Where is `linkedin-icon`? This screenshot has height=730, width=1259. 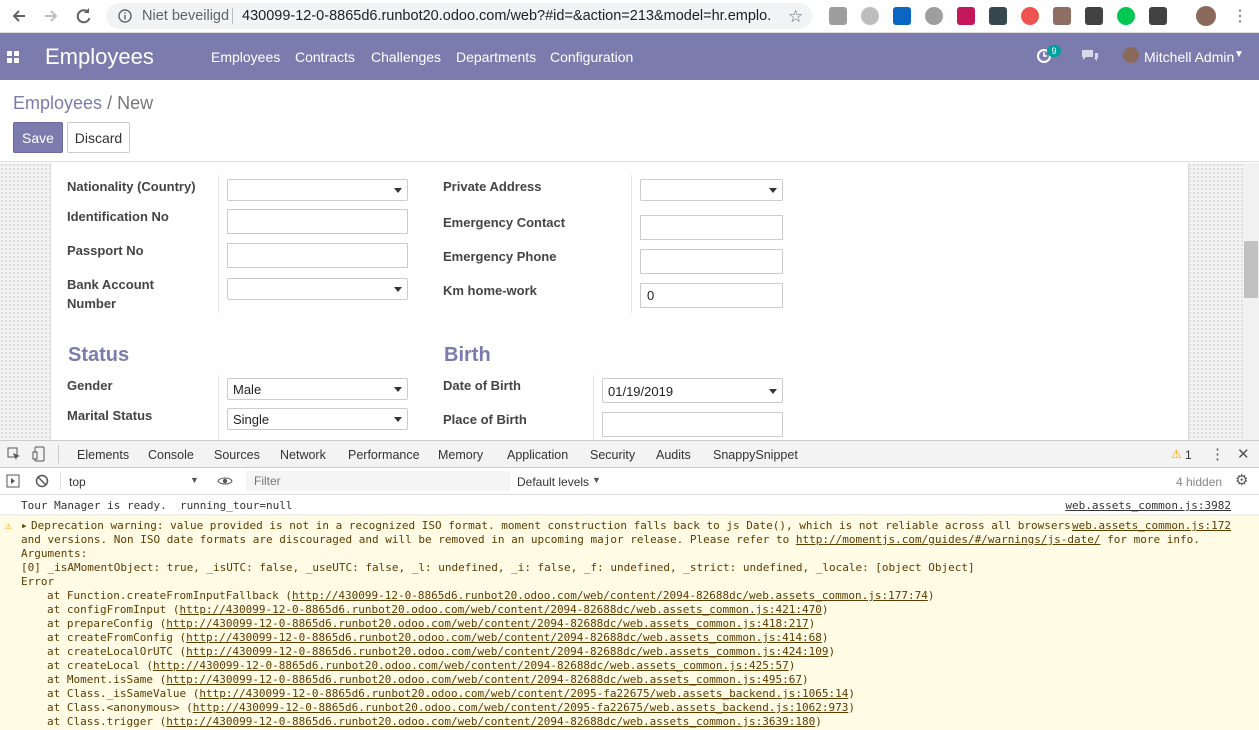
linkedin-icon is located at coordinates (902, 16).